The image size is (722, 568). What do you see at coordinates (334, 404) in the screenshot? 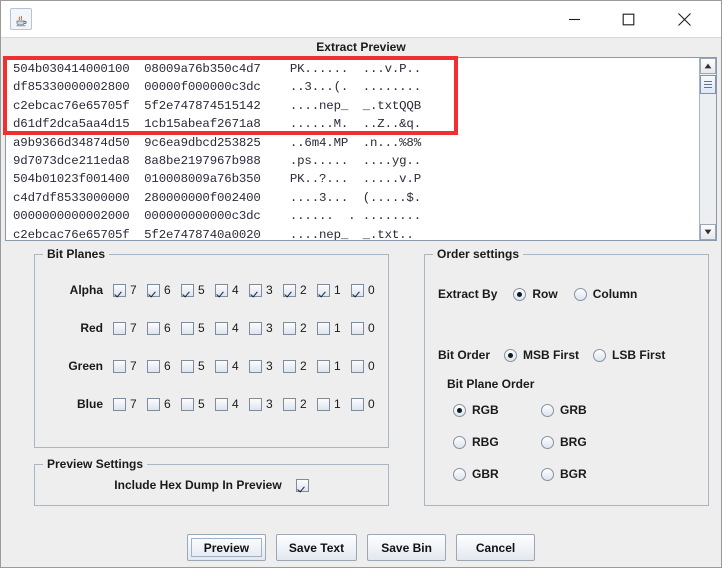
I see `bit-plane-cell-blue-1: 1` at bounding box center [334, 404].